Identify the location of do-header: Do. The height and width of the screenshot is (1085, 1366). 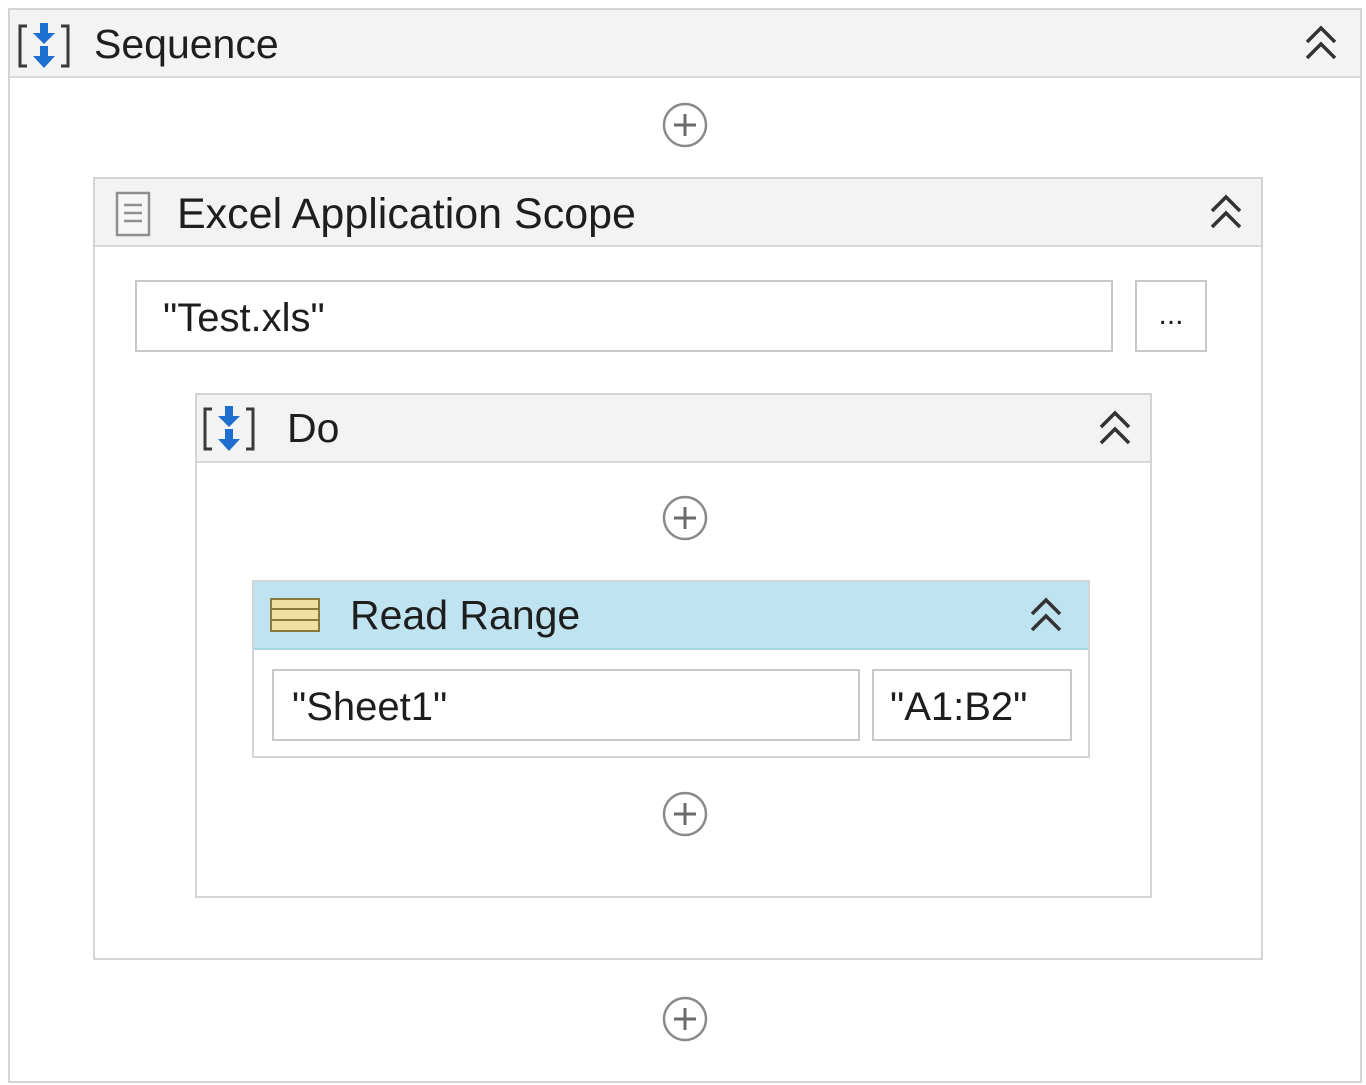
(673, 429).